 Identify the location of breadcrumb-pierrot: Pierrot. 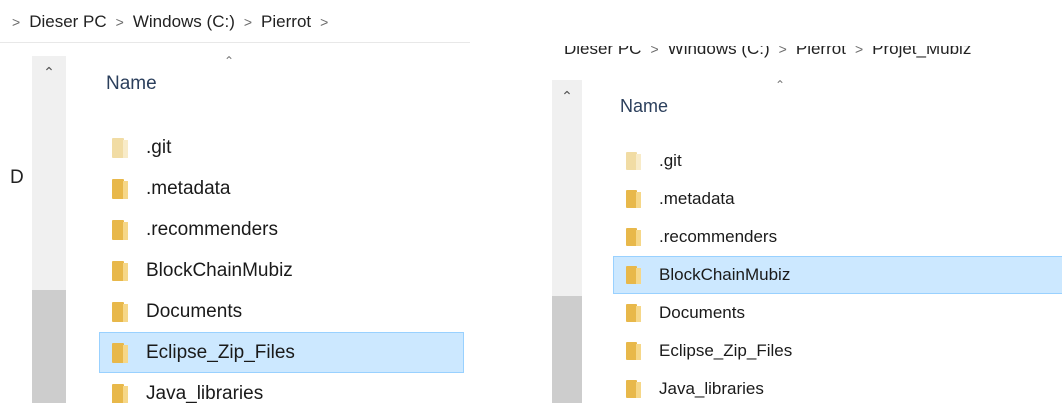
(286, 22).